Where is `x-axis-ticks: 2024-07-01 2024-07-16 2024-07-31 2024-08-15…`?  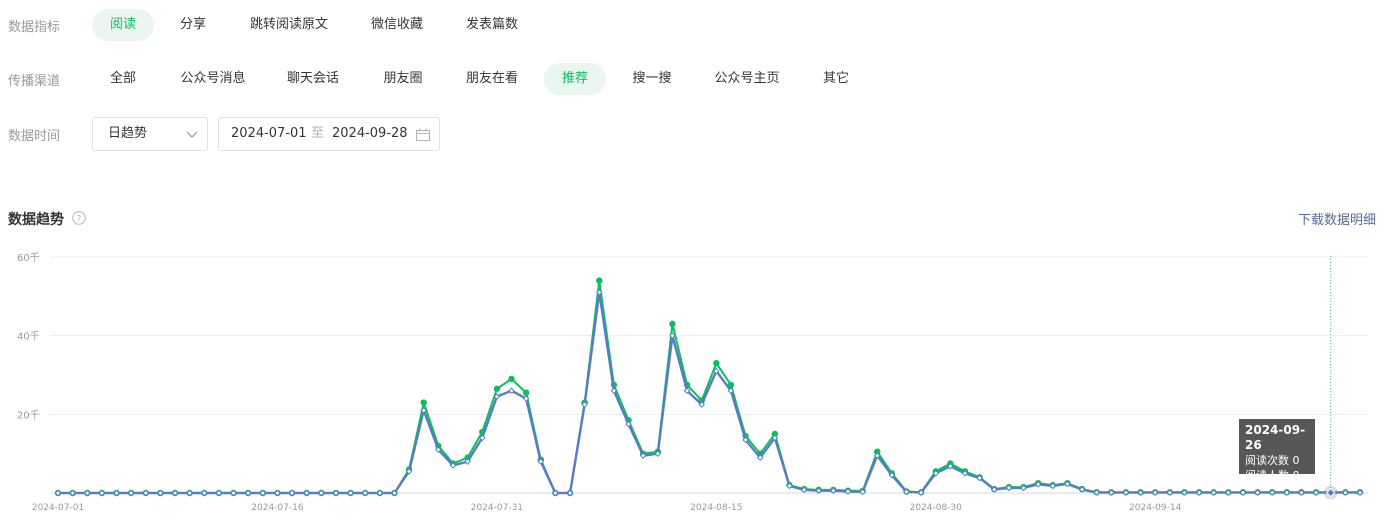
x-axis-ticks: 2024-07-01 2024-07-16 2024-07-31 2024-08-15… is located at coordinates (607, 508).